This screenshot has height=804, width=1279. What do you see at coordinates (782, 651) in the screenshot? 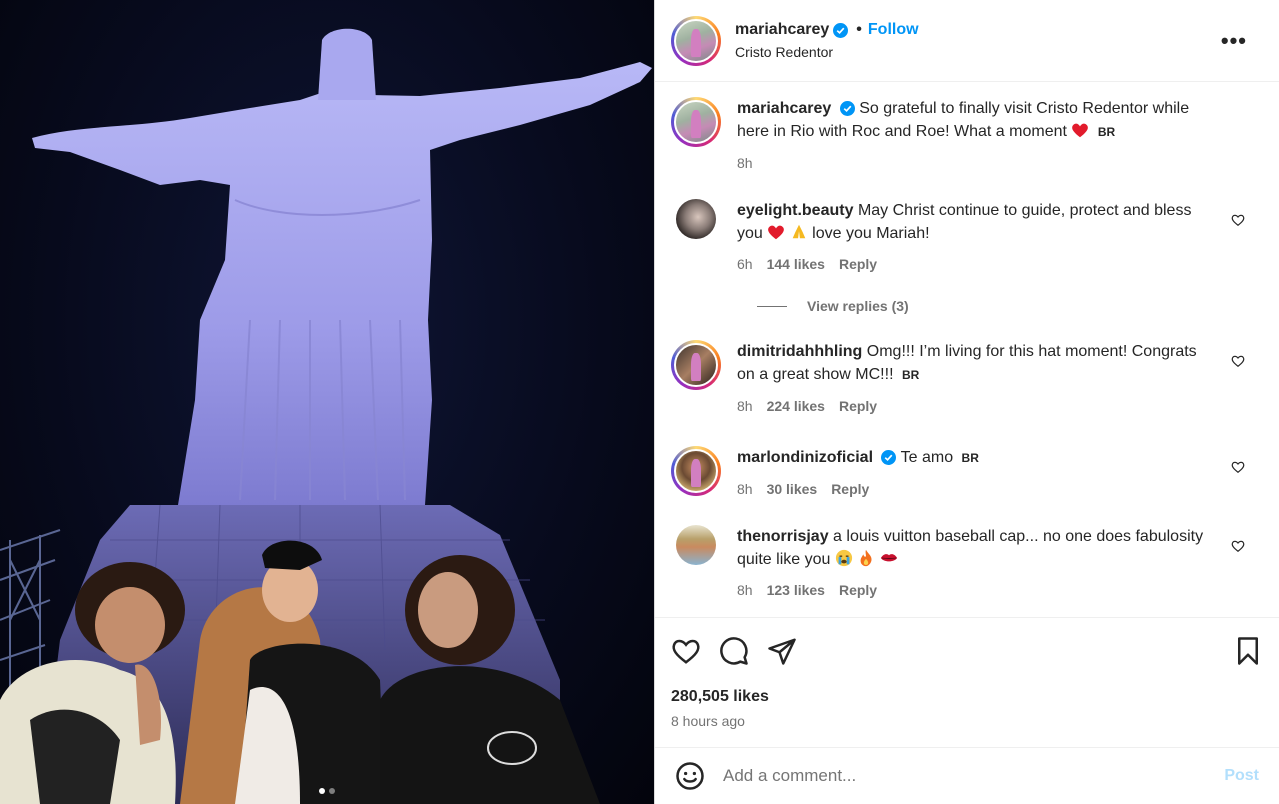
I see `share-icon` at bounding box center [782, 651].